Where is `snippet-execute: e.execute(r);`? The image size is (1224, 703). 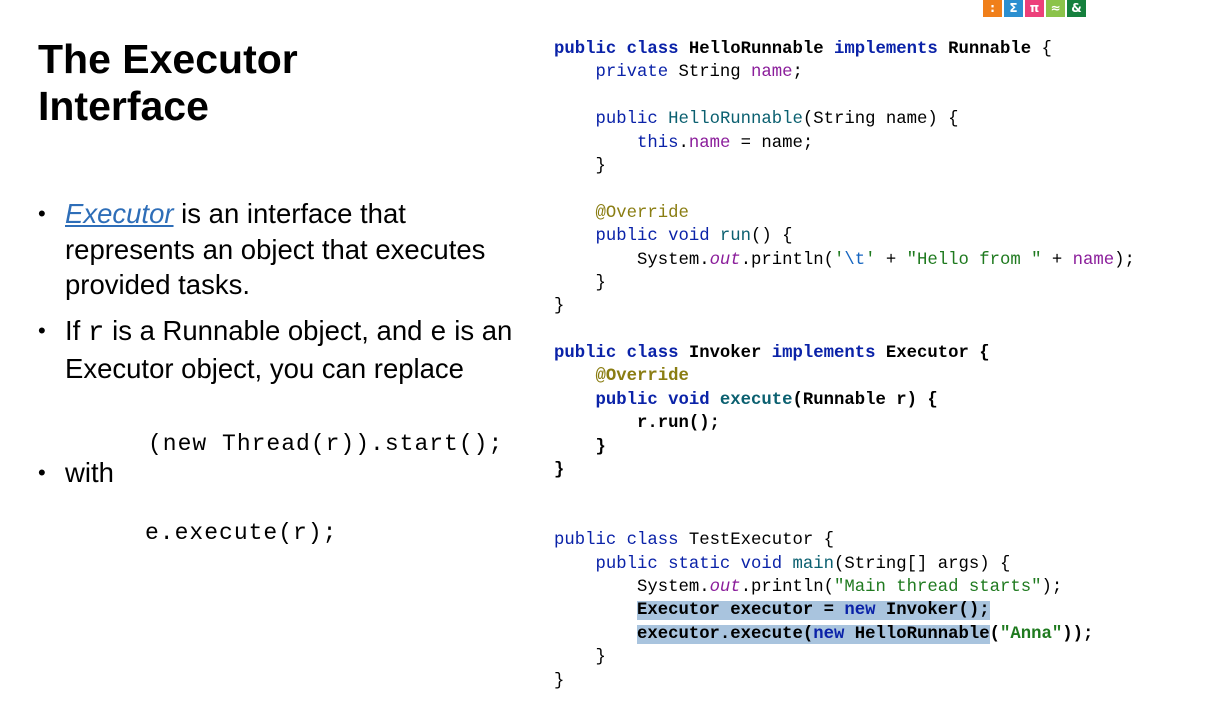 snippet-execute: e.execute(r); is located at coordinates (241, 533).